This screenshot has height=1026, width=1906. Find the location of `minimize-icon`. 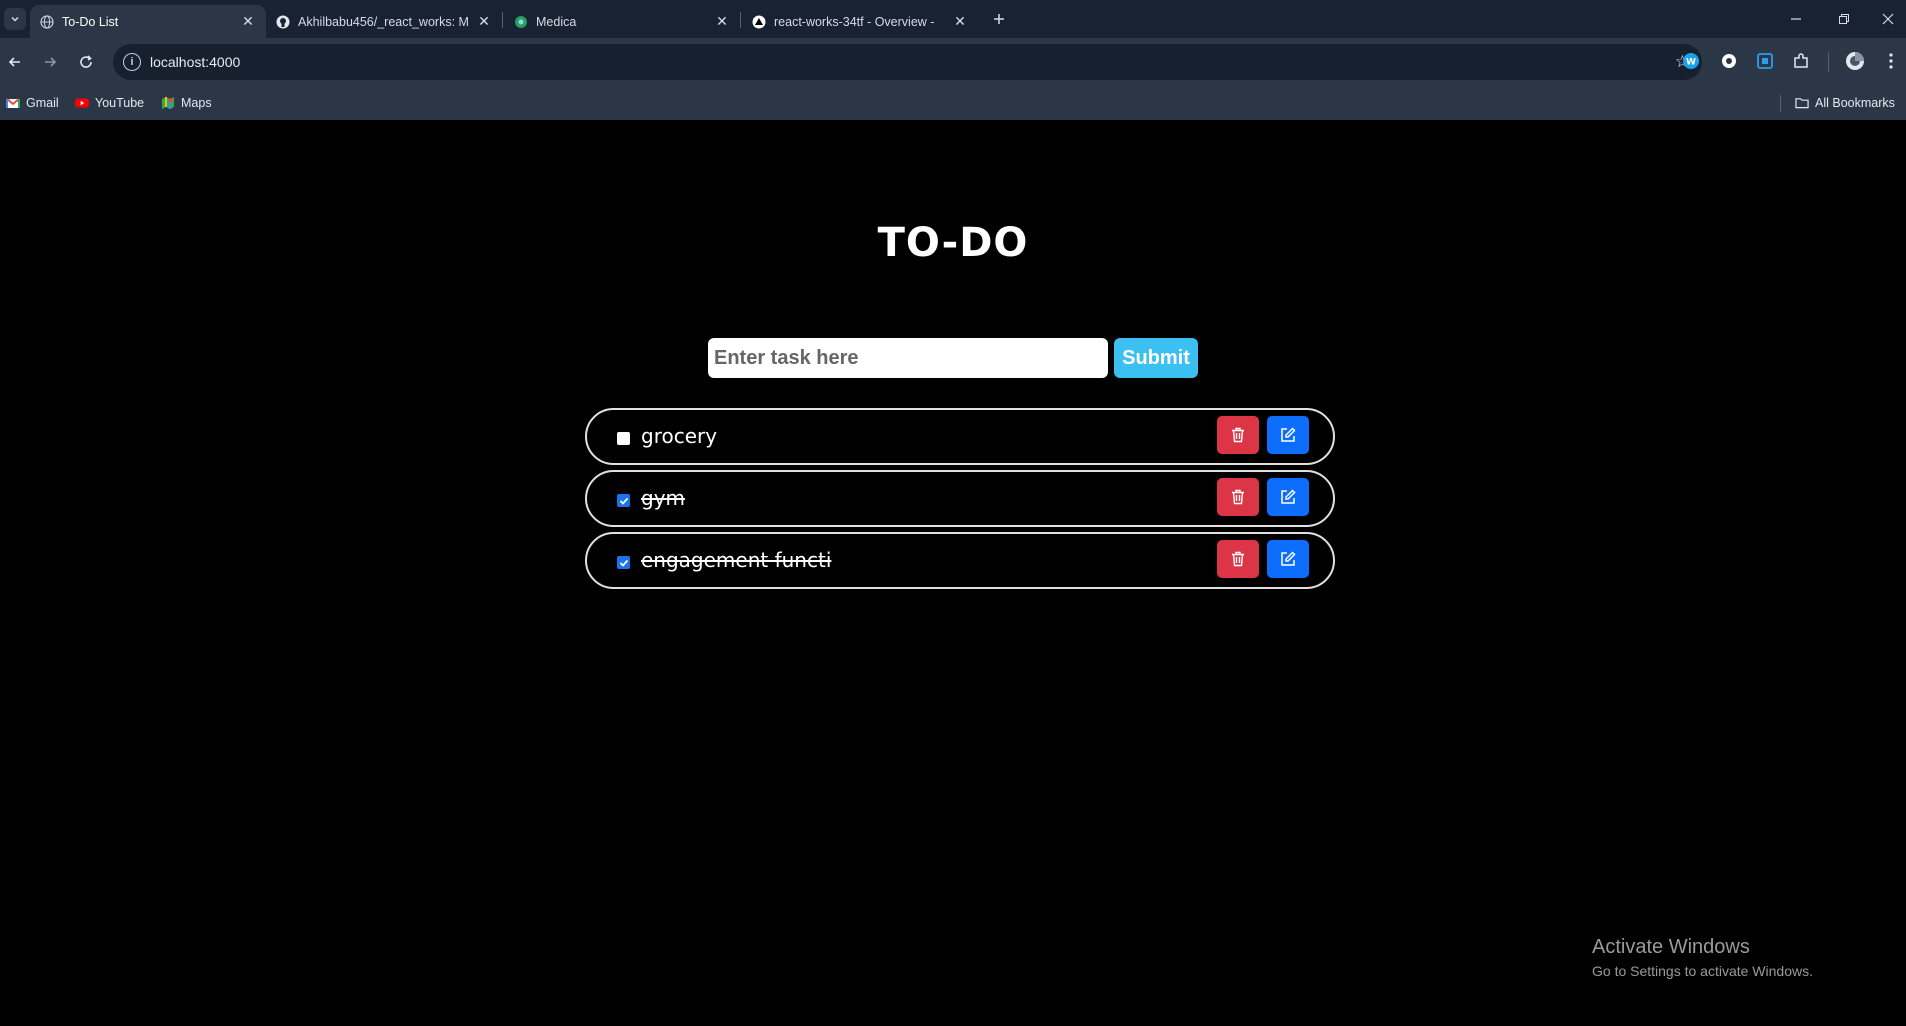

minimize-icon is located at coordinates (1796, 19).